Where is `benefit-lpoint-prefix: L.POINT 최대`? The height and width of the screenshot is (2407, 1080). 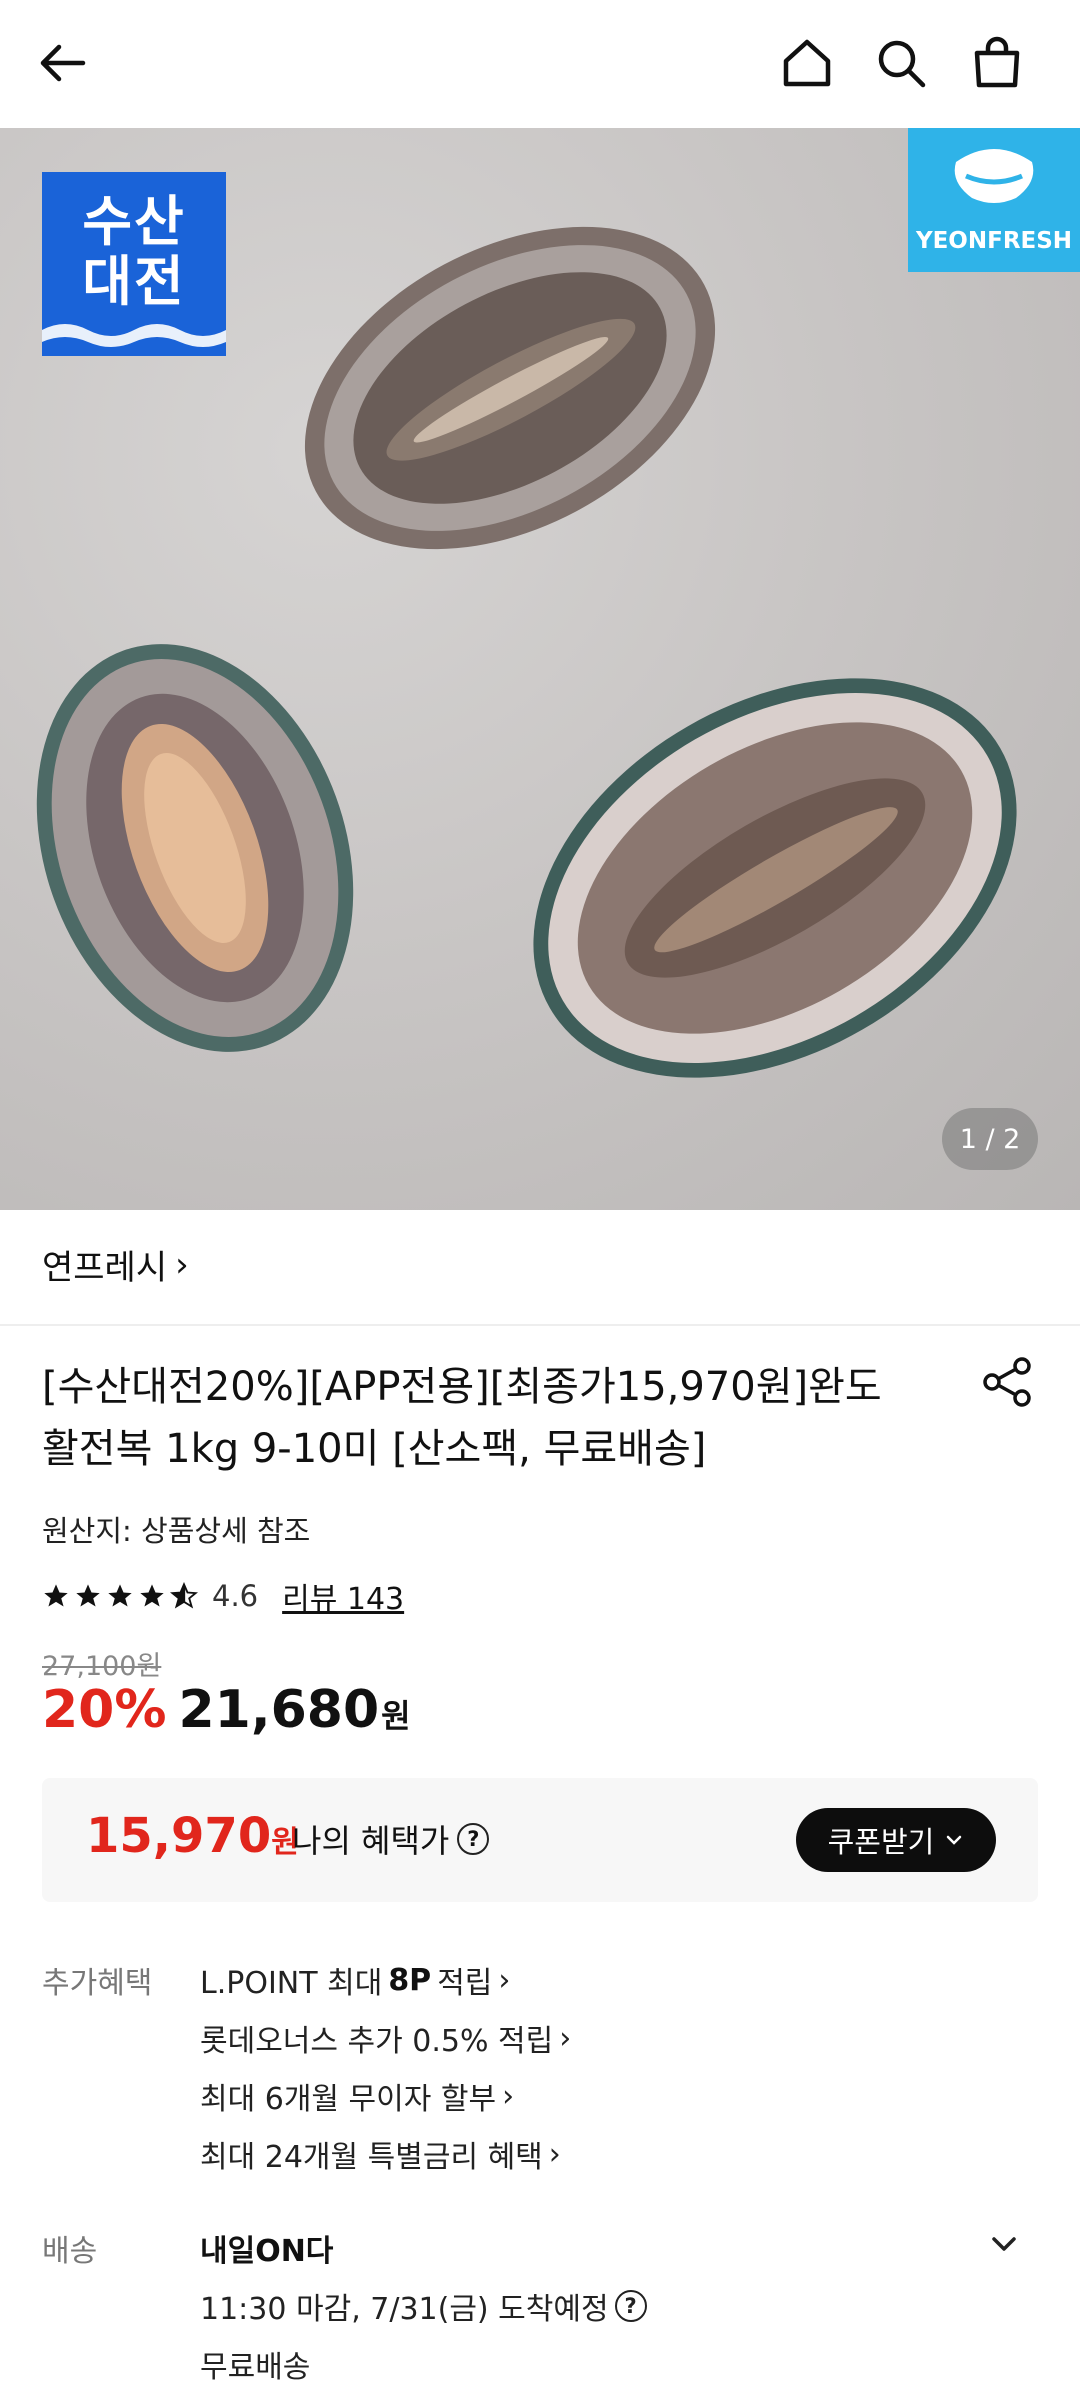
benefit-lpoint-prefix: L.POINT 최대 is located at coordinates (291, 1983).